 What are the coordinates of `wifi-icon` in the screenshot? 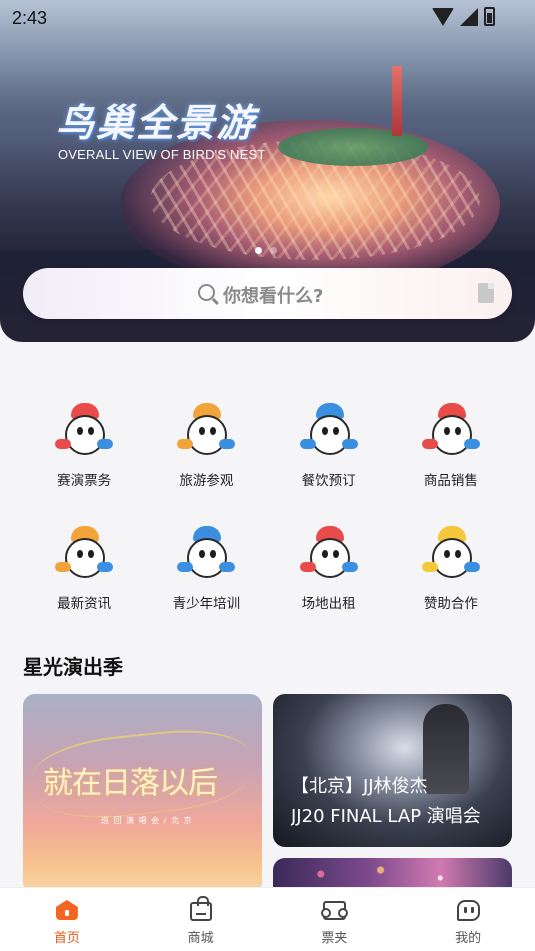 It's located at (443, 16).